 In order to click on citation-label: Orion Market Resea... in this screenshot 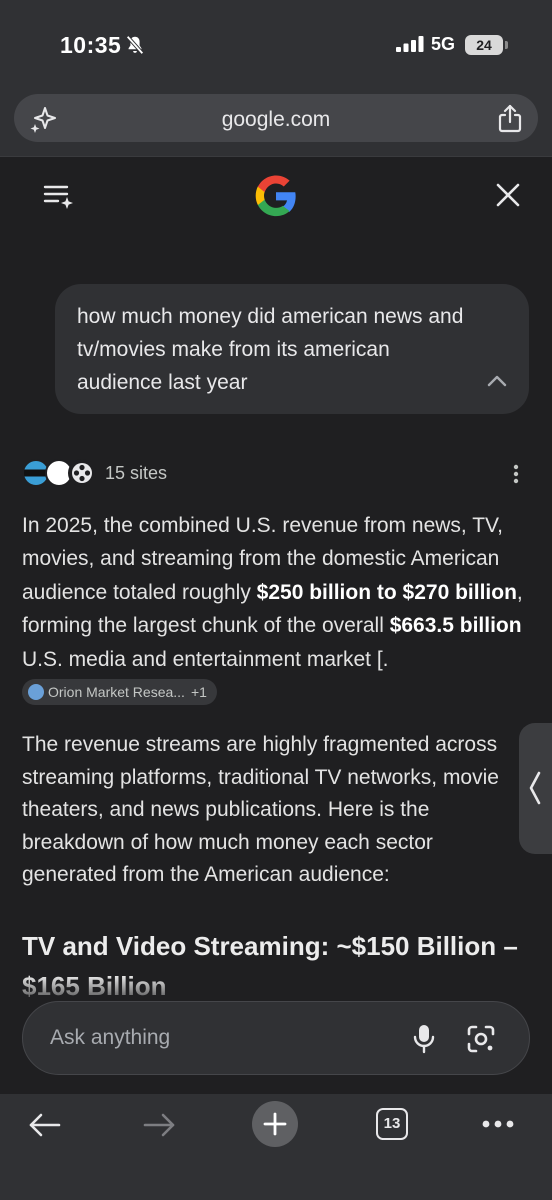, I will do `click(116, 692)`.